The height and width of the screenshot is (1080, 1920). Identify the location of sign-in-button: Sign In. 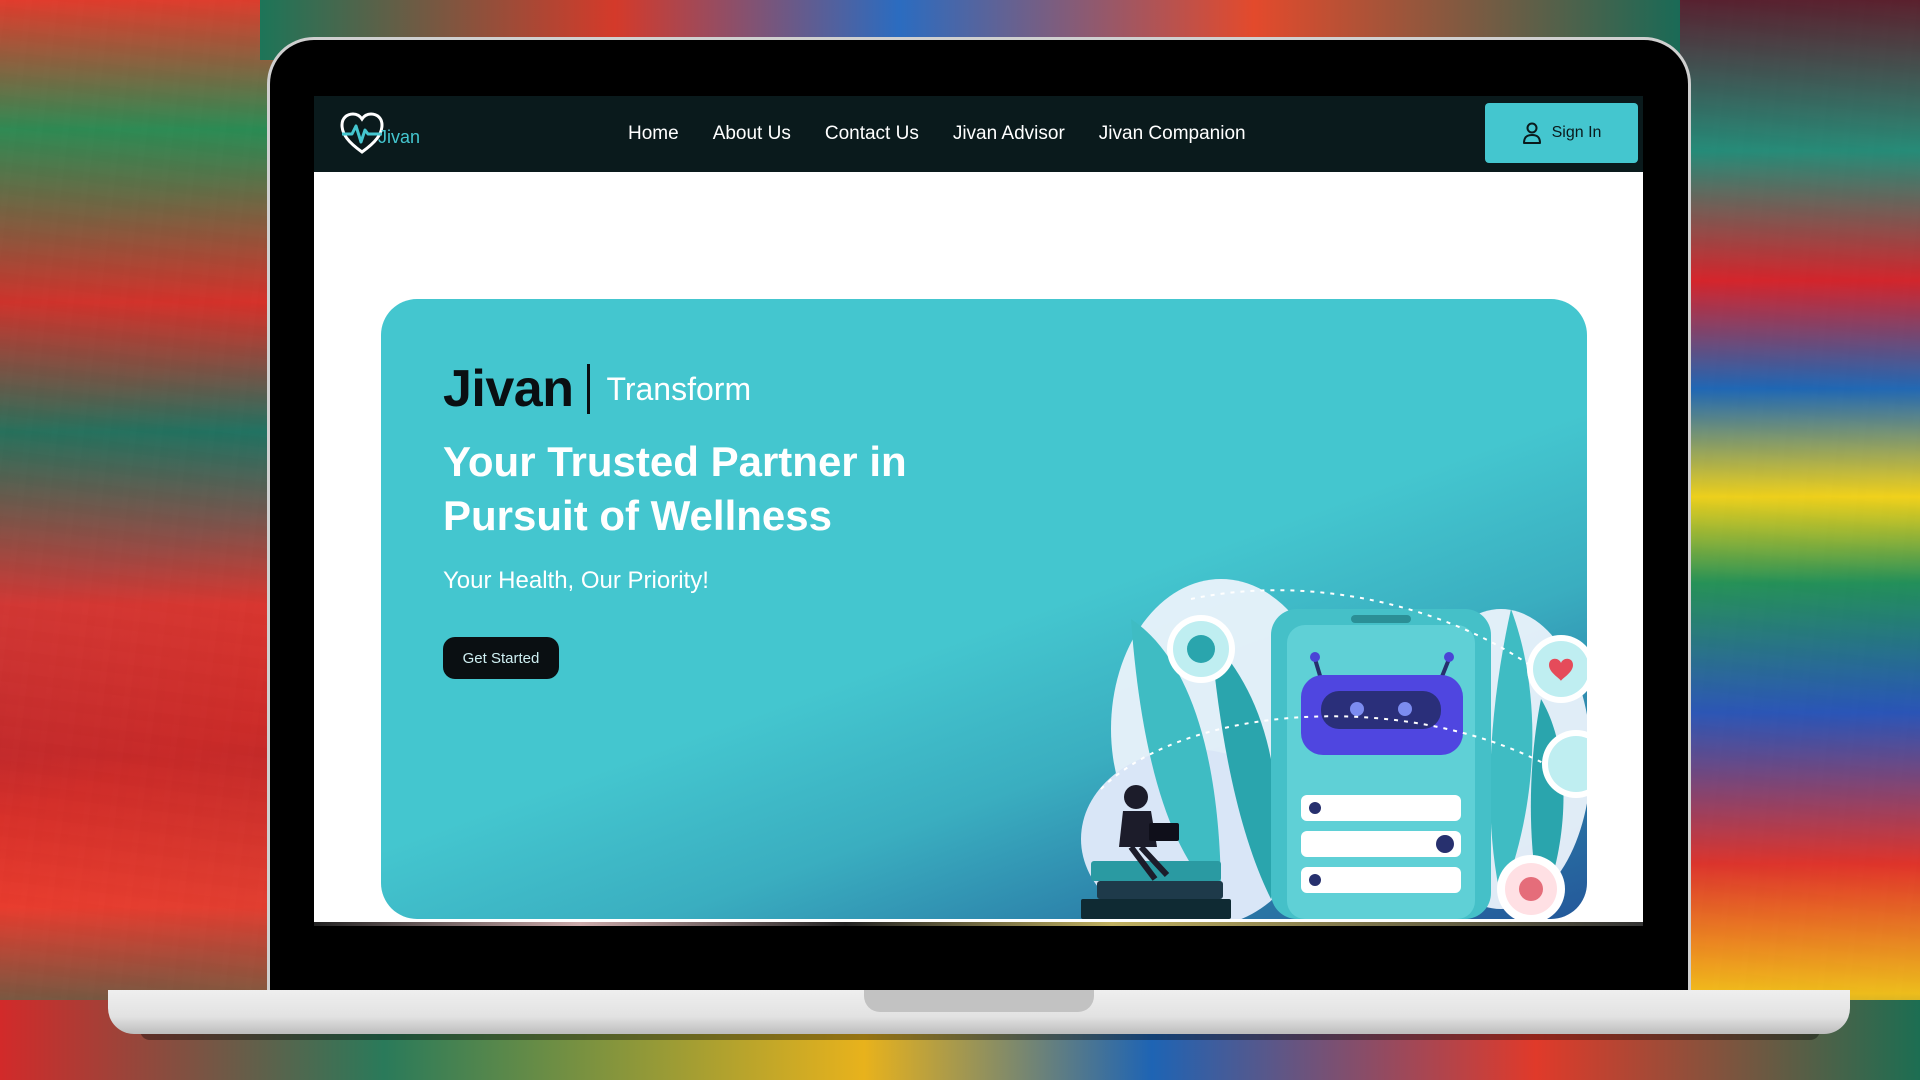
(1561, 133).